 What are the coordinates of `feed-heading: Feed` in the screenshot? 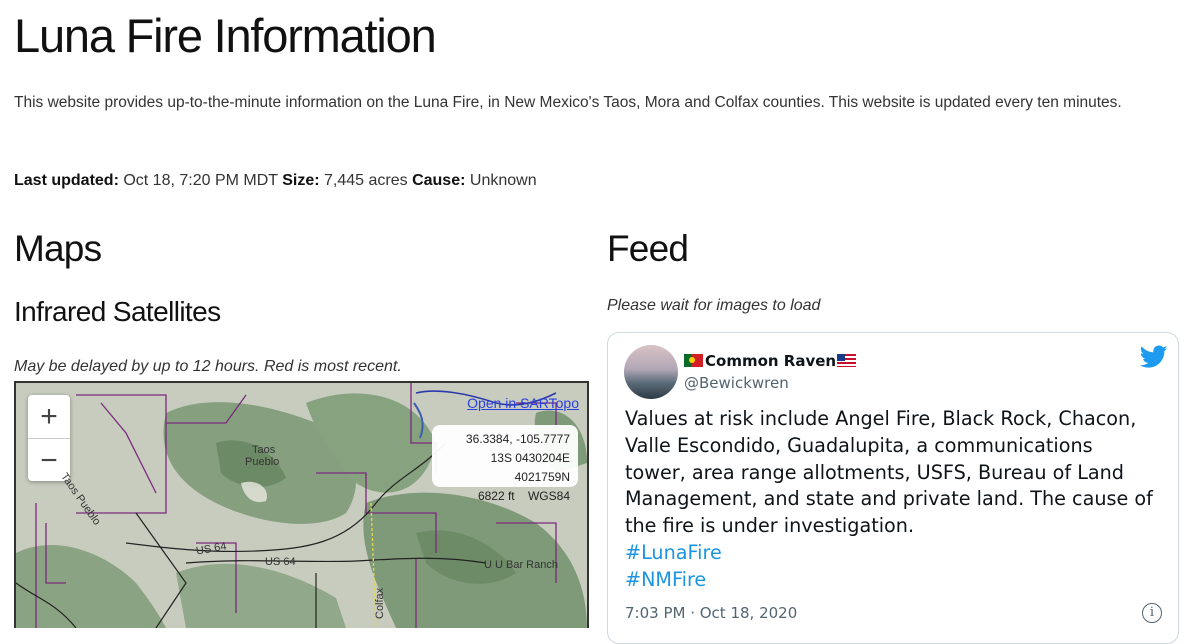 It's located at (648, 248).